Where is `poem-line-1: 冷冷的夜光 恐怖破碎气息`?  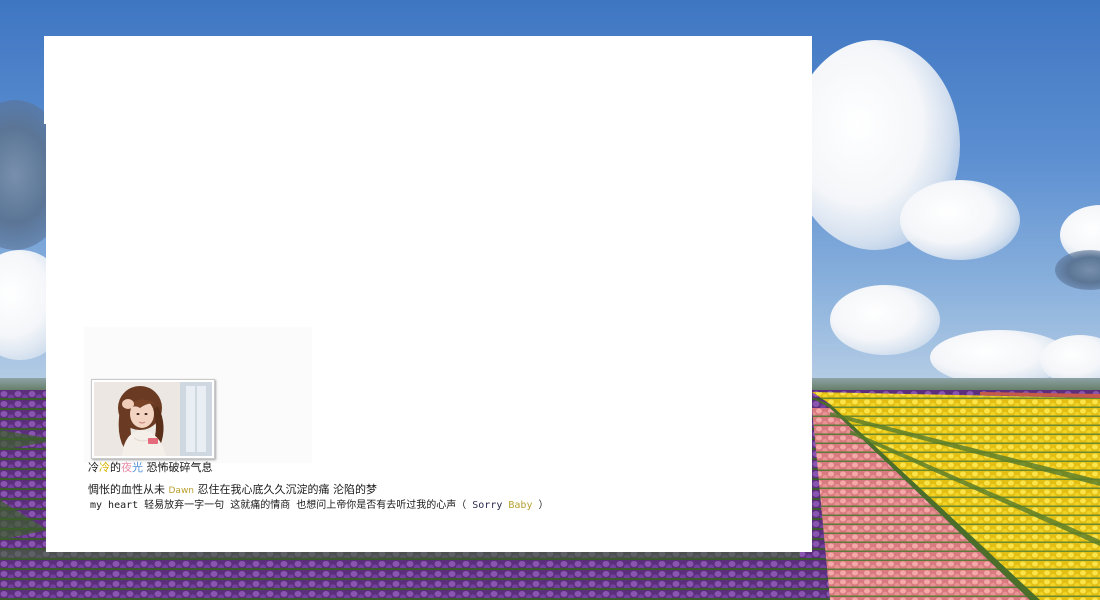
poem-line-1: 冷冷的夜光 恐怖破碎气息 is located at coordinates (150, 468).